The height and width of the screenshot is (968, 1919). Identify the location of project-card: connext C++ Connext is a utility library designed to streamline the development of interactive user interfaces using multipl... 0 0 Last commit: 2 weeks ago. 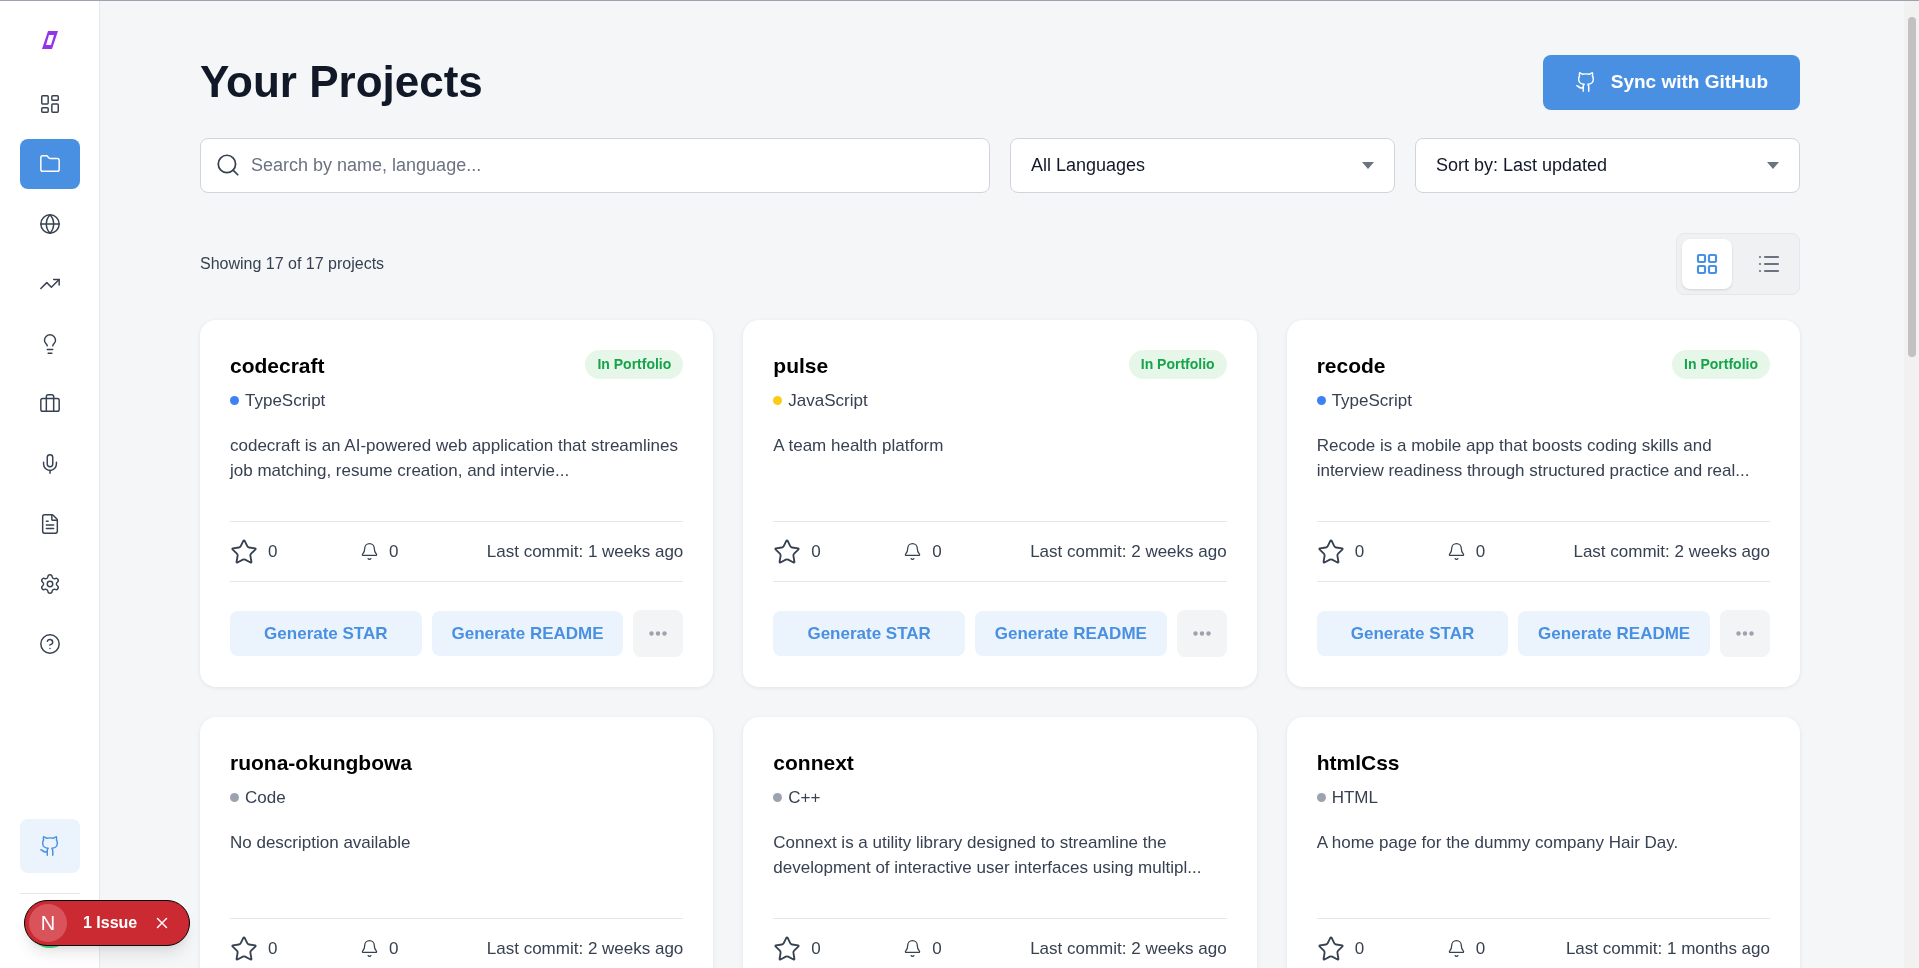
(1000, 842).